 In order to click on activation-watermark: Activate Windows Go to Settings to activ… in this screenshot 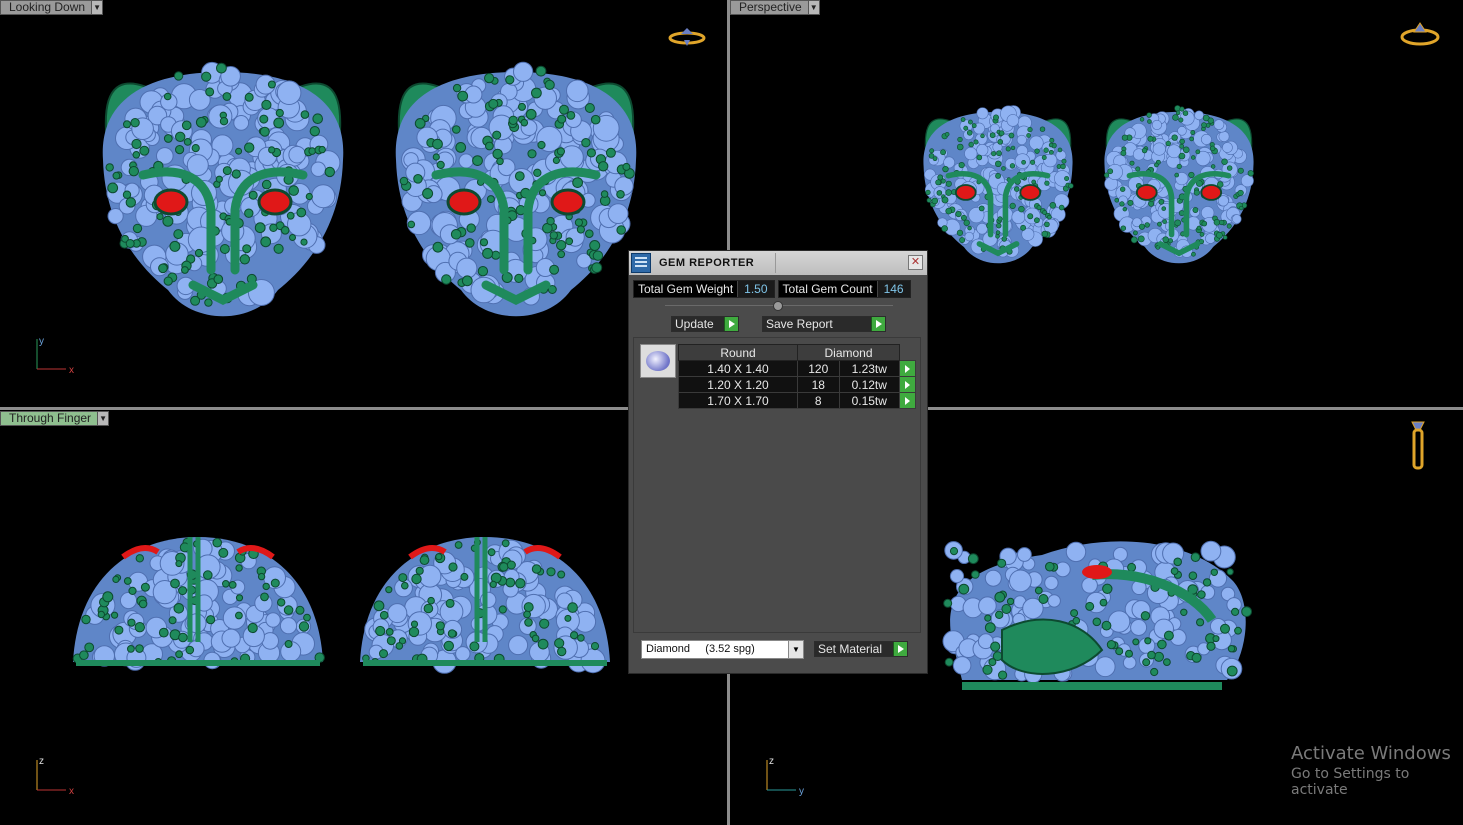, I will do `click(1377, 770)`.